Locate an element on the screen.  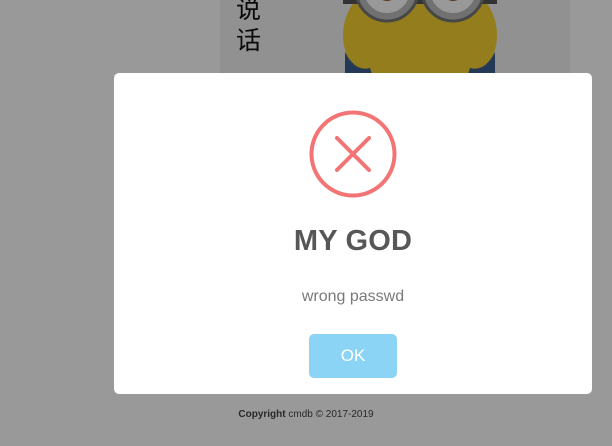
error-x-icon is located at coordinates (353, 154).